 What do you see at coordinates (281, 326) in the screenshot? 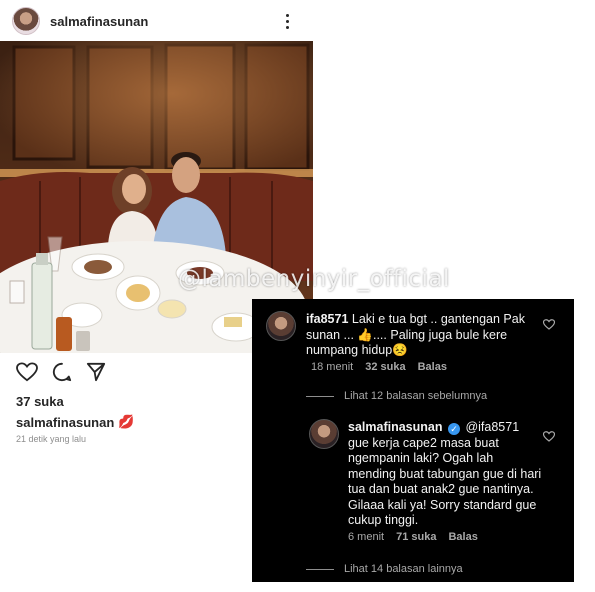
I see `commenter-avatar` at bounding box center [281, 326].